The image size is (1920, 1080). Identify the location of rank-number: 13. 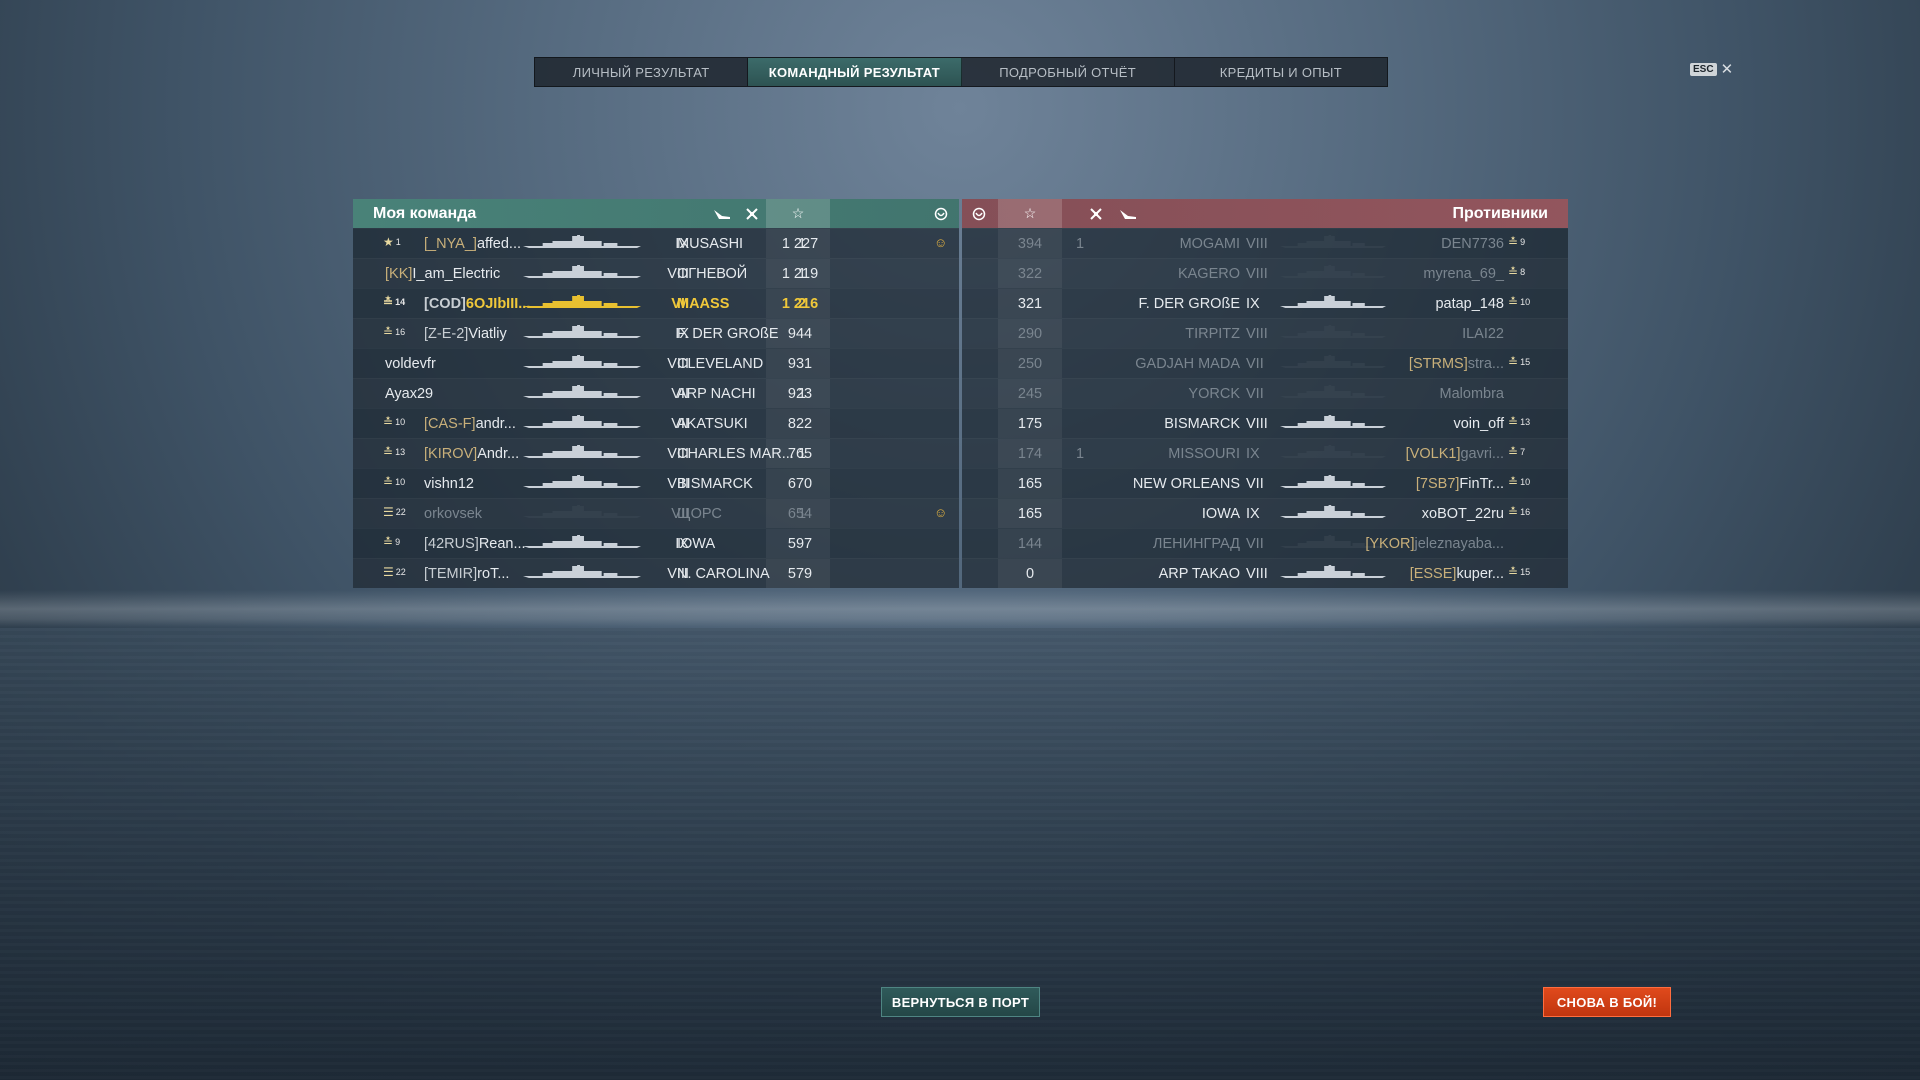
(400, 452).